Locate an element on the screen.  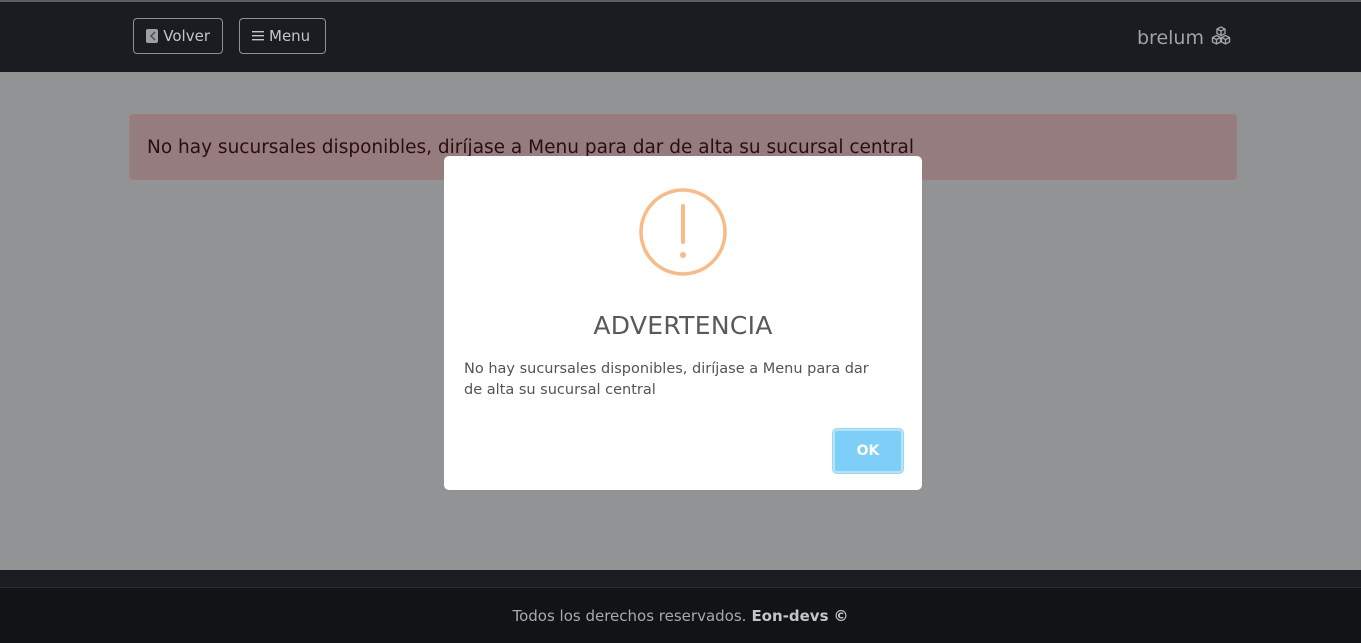
menu-button-label: Menu is located at coordinates (290, 36).